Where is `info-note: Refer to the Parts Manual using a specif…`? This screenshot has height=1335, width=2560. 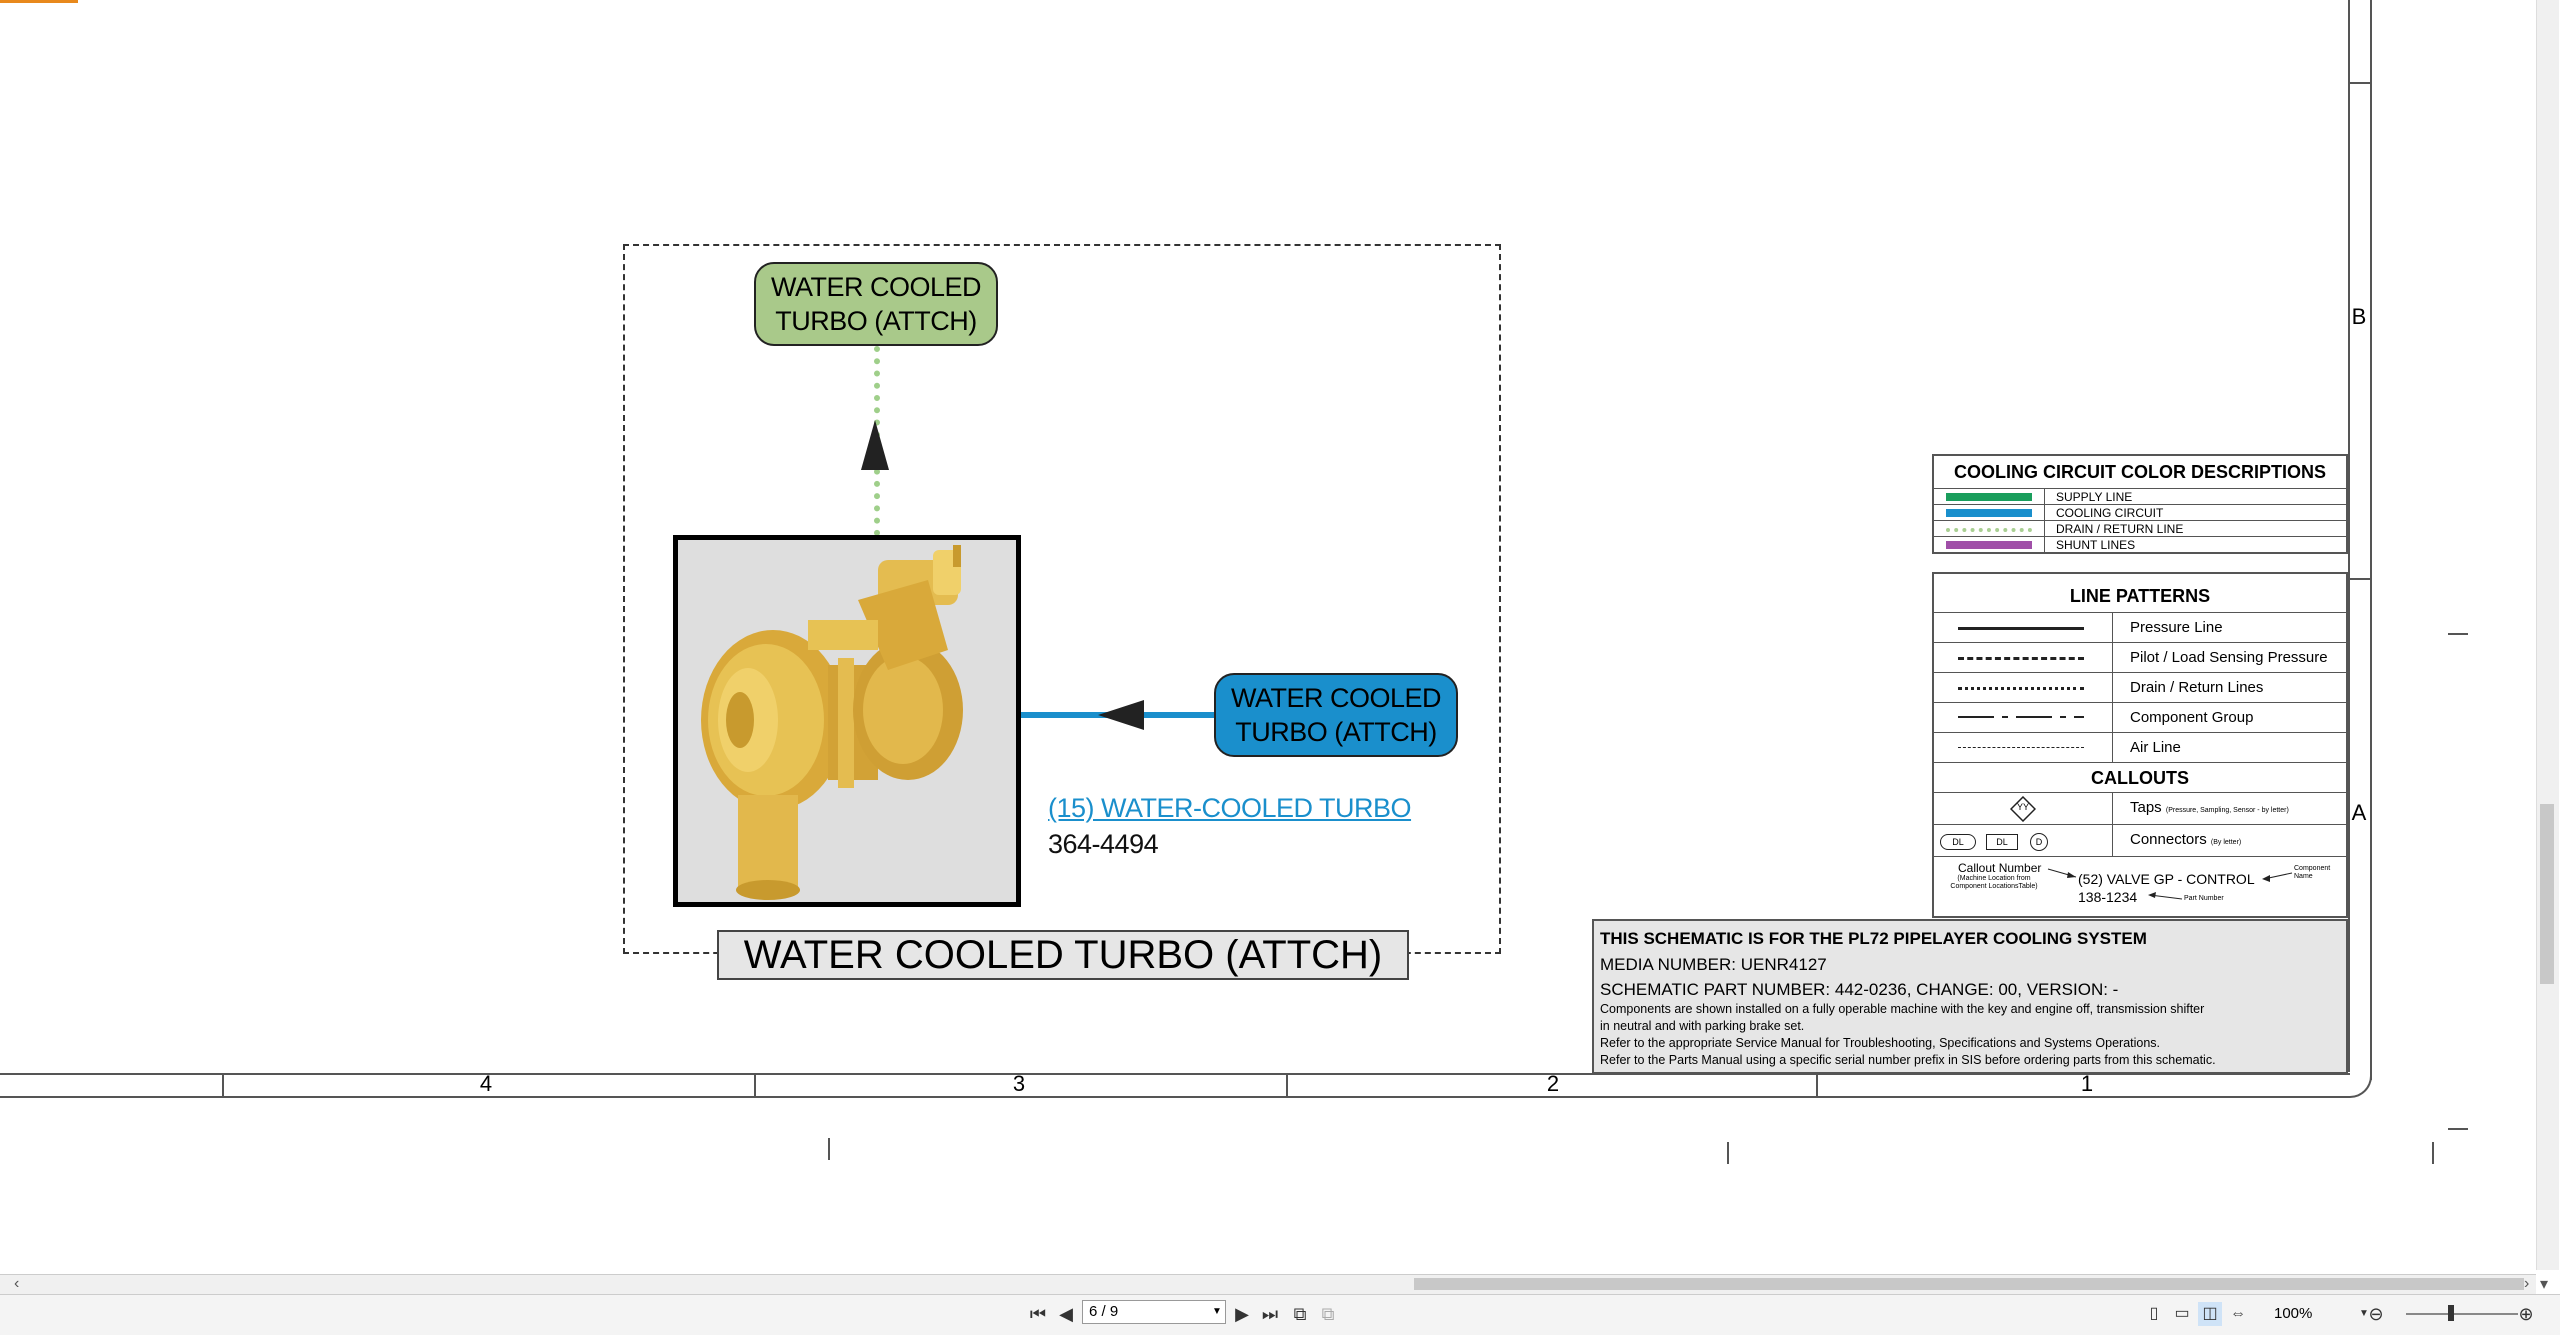 info-note: Refer to the Parts Manual using a specif… is located at coordinates (1908, 1060).